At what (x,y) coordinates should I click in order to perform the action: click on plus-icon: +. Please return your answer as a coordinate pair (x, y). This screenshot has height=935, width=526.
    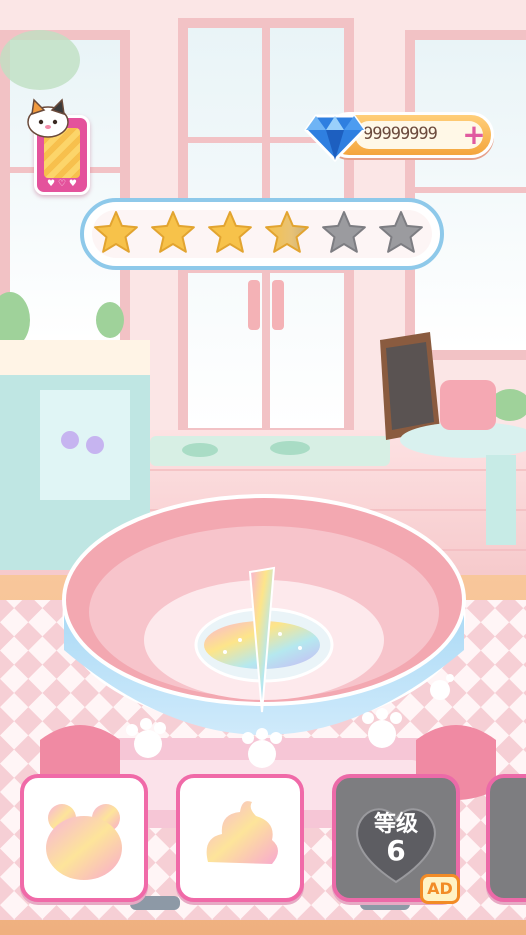
    Looking at the image, I should click on (474, 135).